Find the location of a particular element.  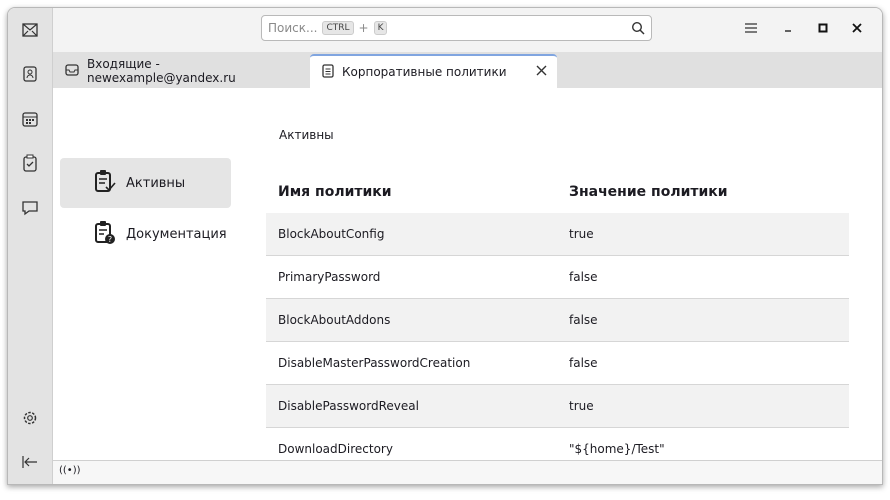

policy-name: DisableMasterPasswordCreation is located at coordinates (374, 363).